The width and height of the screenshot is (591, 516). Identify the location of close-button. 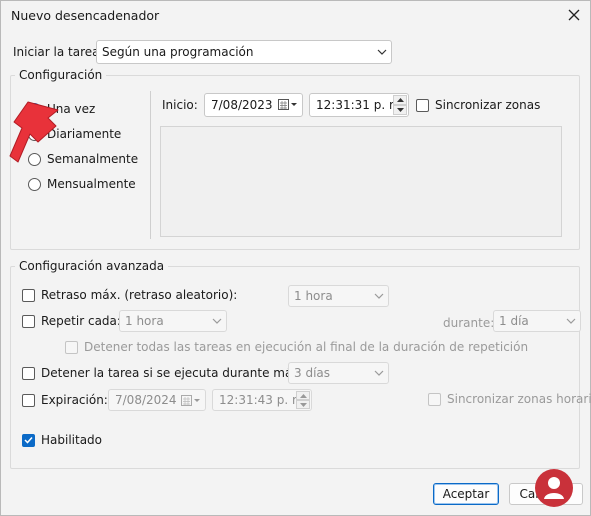
(574, 15).